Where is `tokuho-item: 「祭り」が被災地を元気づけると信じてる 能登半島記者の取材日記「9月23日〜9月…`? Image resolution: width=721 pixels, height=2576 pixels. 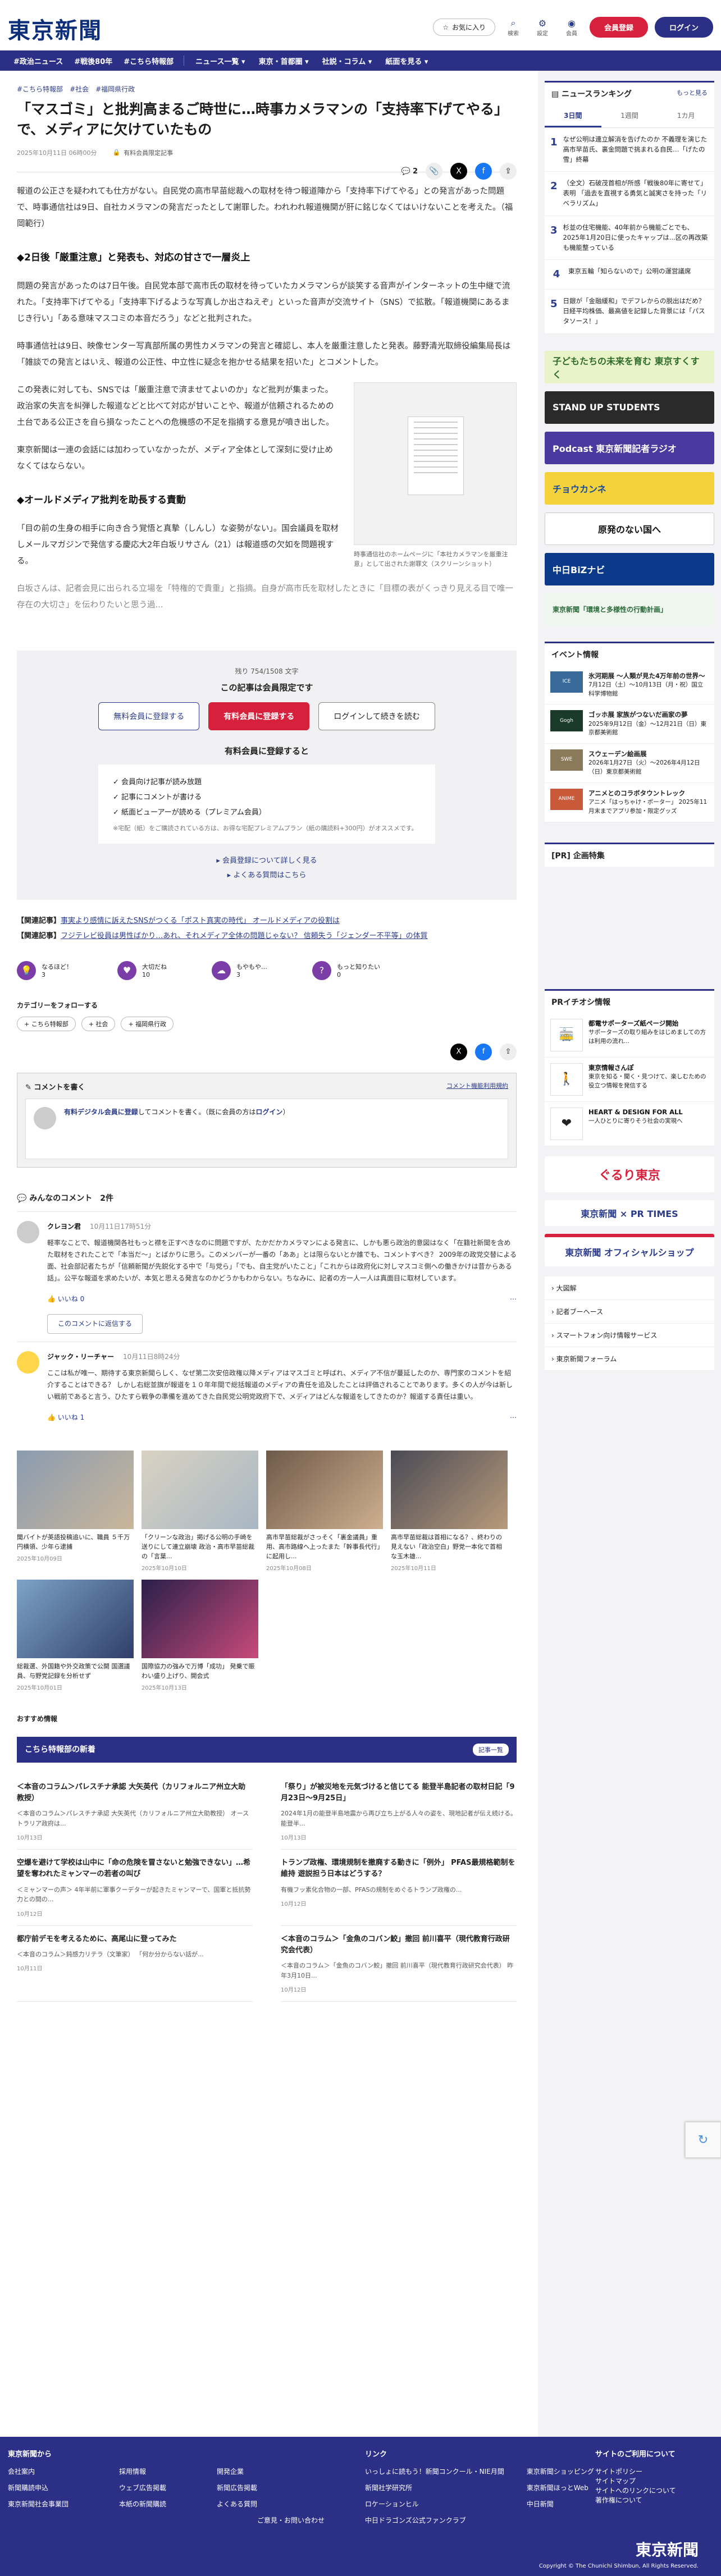 tokuho-item: 「祭り」が被災地を元気づけると信じてる 能登半島記者の取材日記「9月23日〜9月… is located at coordinates (399, 1812).